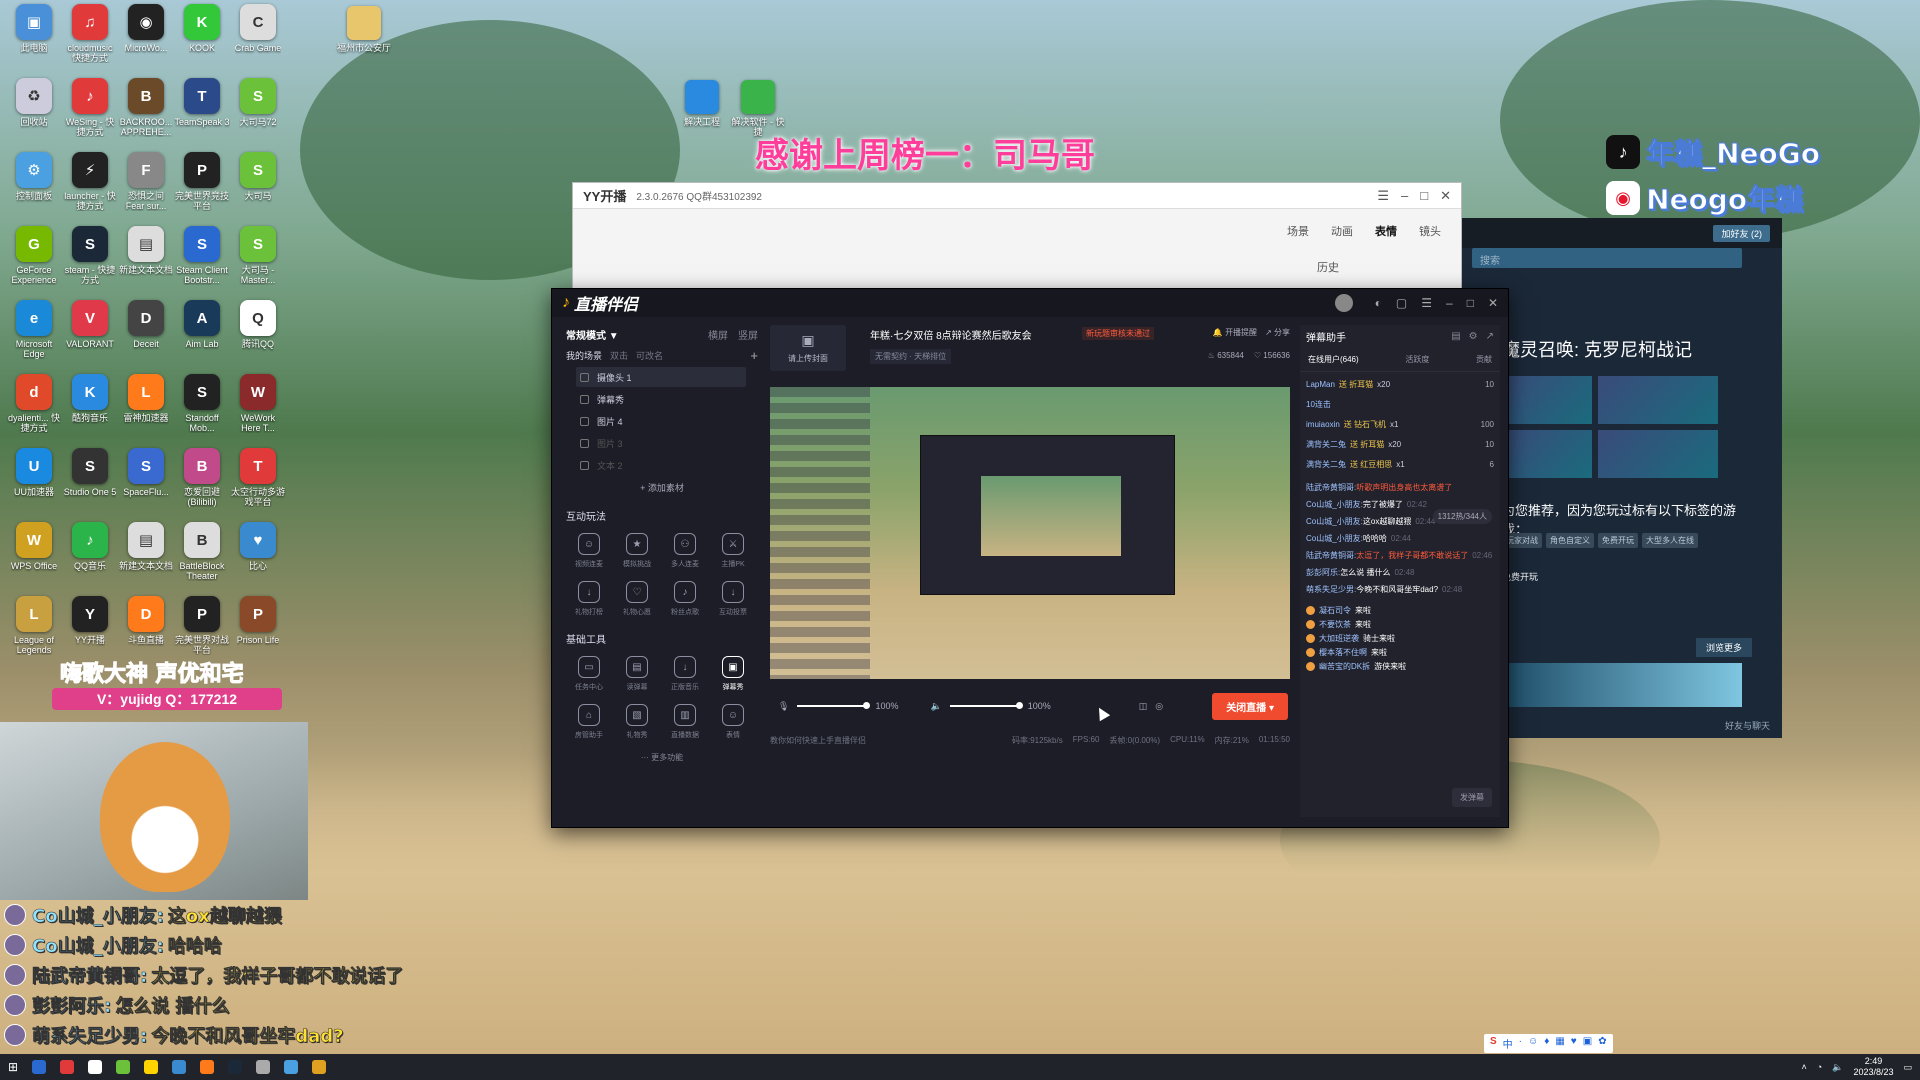 The width and height of the screenshot is (1920, 1080). Describe the element at coordinates (661, 399) in the screenshot. I see `source-item: 弹幕秀` at that location.